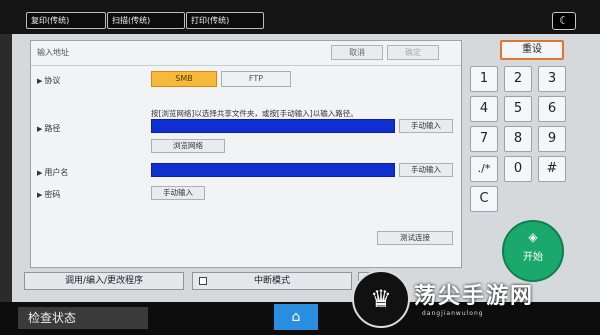 The width and height of the screenshot is (600, 335). I want to click on watermark-text: 荡尖手游网, so click(474, 296).